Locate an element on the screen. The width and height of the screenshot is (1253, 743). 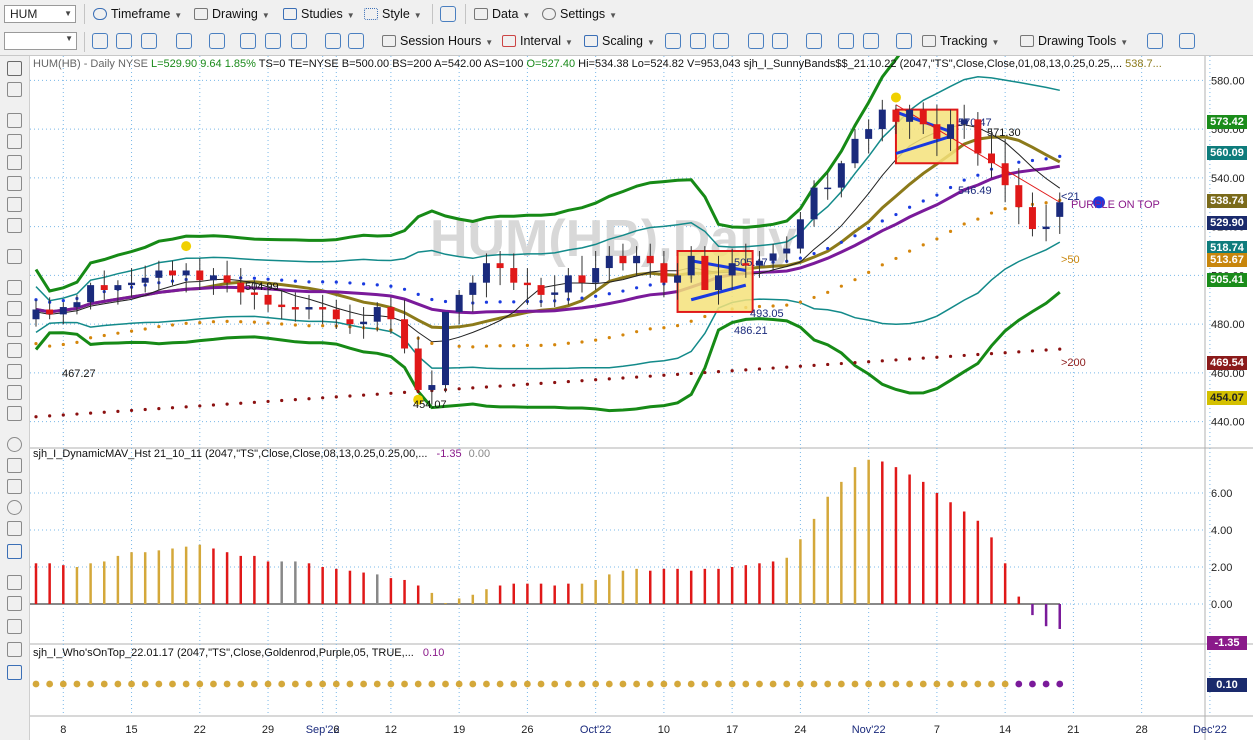
bars-icon is located at coordinates (333, 41).